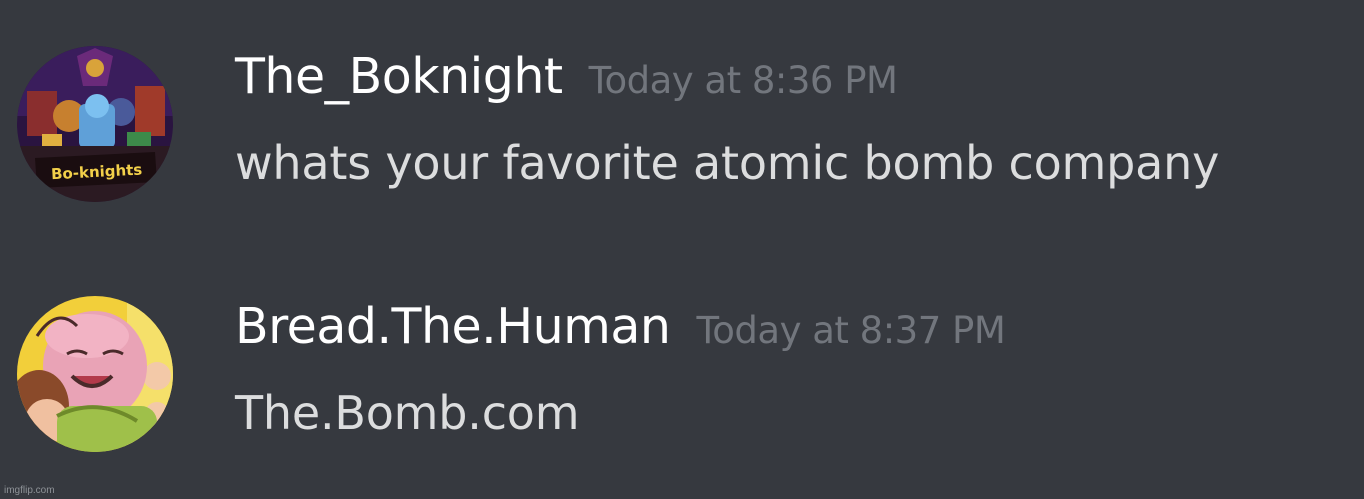 This screenshot has width=1364, height=499. Describe the element at coordinates (95, 124) in the screenshot. I see `avatar: Bo-knights` at that location.